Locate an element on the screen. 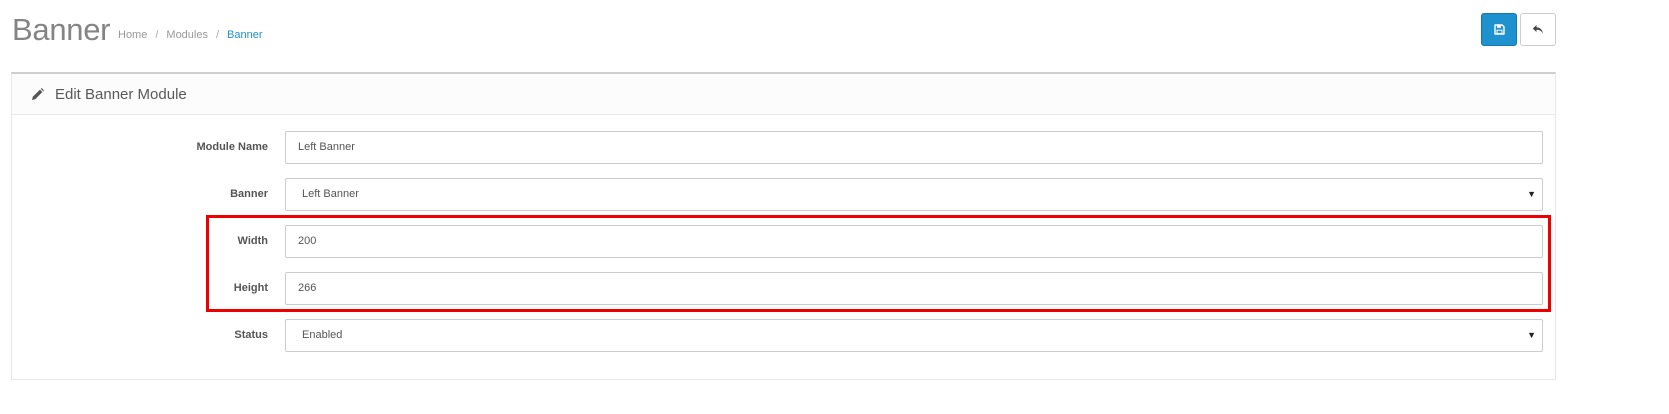  module-name-input: Left Banner is located at coordinates (914, 147).